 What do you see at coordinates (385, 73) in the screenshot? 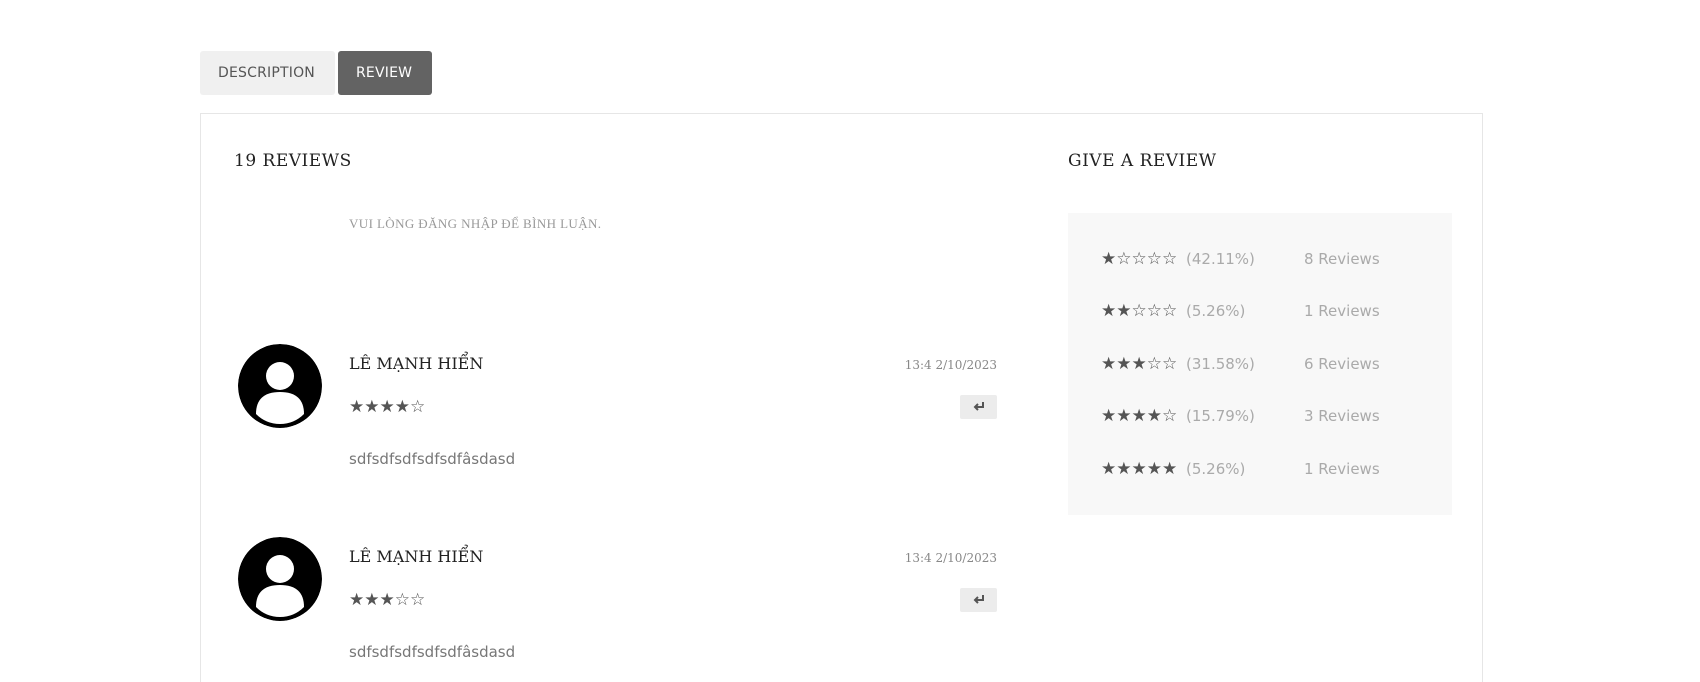
I see `tab-review: REVIEW` at bounding box center [385, 73].